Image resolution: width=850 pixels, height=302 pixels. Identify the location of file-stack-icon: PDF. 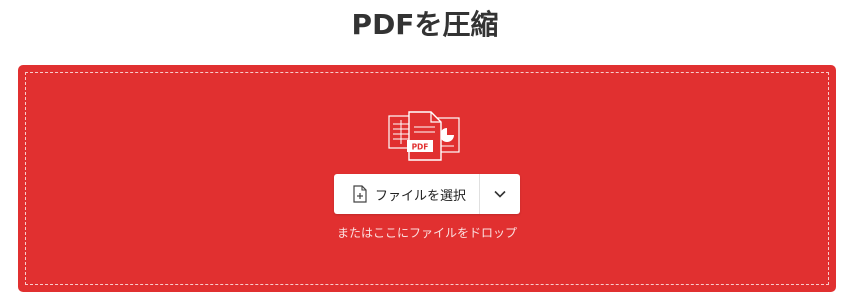
(424, 136).